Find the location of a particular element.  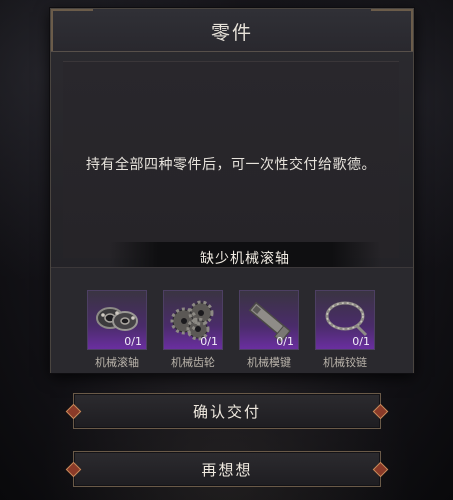

missing-status-text: 缺少机械滚轴 is located at coordinates (245, 259).